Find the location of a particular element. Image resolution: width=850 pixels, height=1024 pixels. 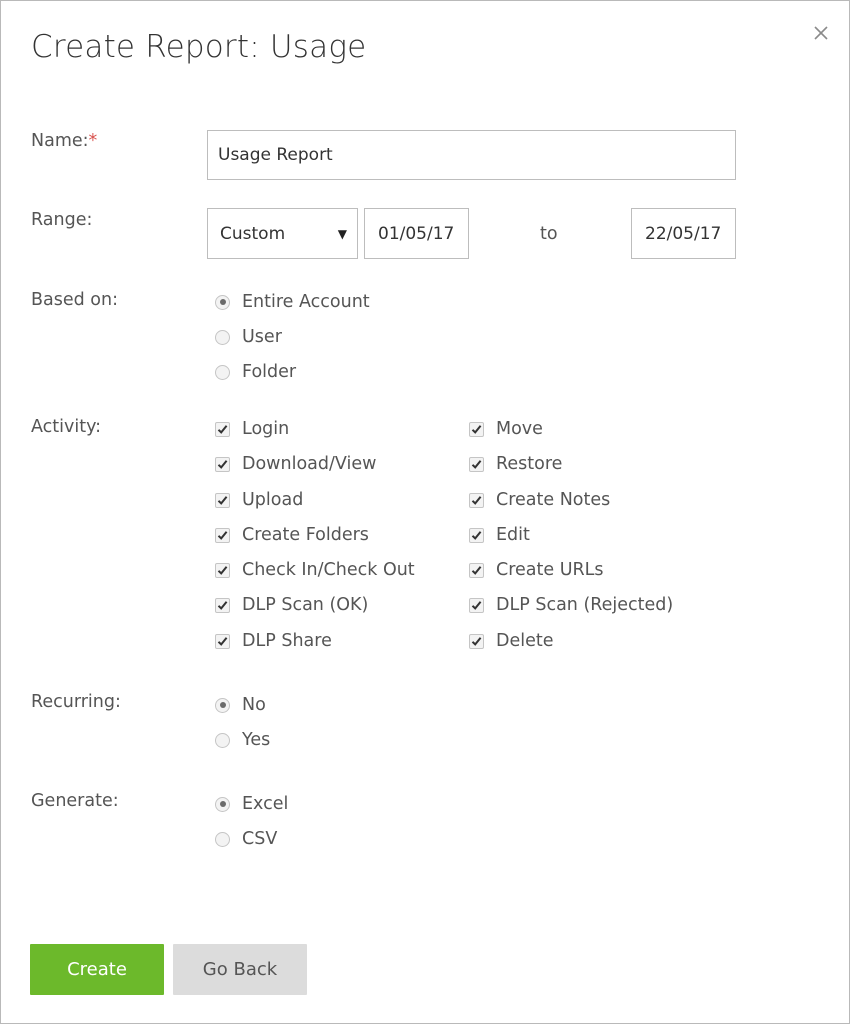

checkbox-upload: Upload is located at coordinates (259, 500).